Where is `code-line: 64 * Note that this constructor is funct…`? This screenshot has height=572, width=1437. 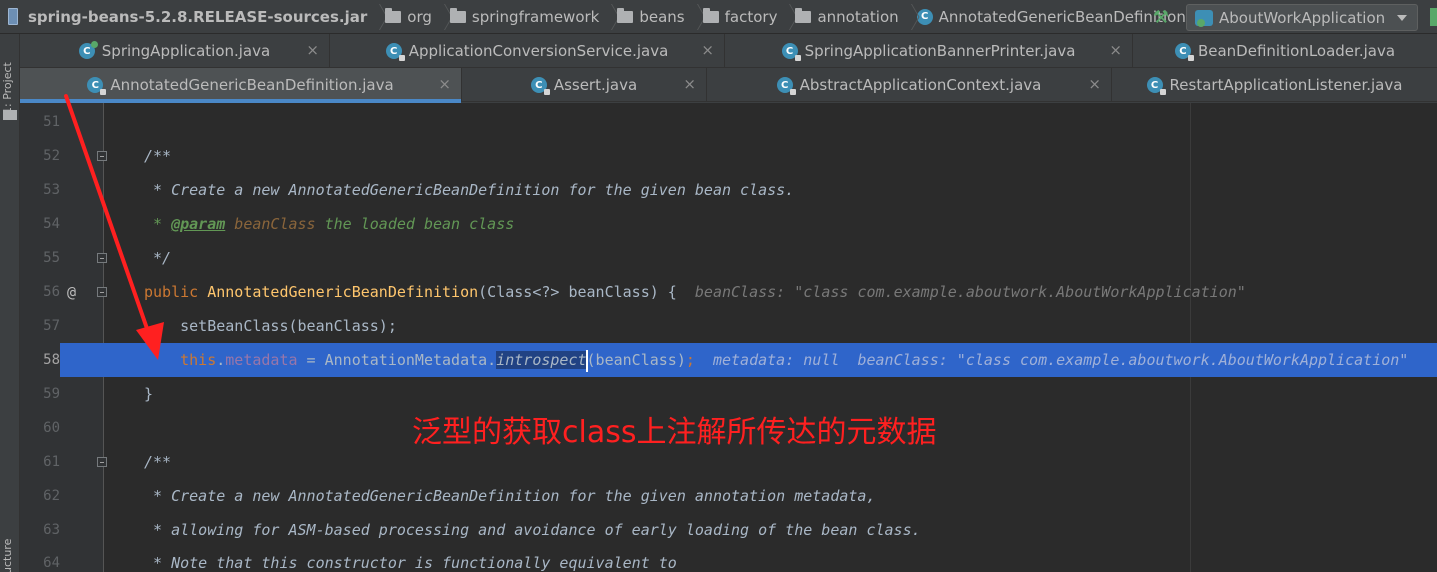 code-line: 64 * Note that this constructor is funct… is located at coordinates (728, 559).